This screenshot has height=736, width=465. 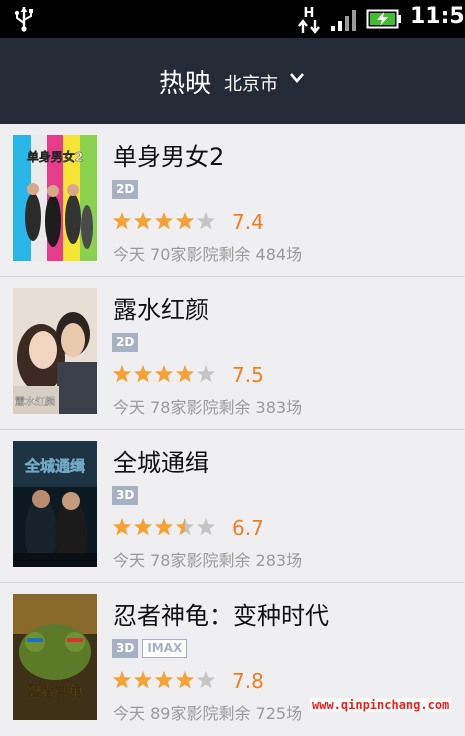 What do you see at coordinates (55, 691) in the screenshot?
I see `poster-title: 忍者神龟` at bounding box center [55, 691].